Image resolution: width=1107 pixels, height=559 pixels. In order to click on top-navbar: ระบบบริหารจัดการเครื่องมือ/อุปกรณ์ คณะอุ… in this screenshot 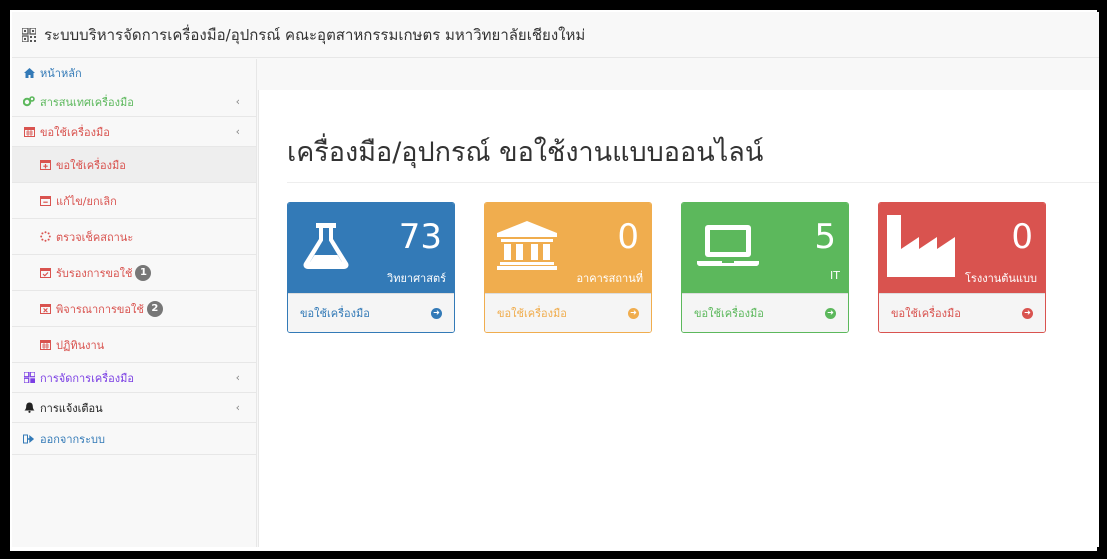, I will do `click(555, 35)`.